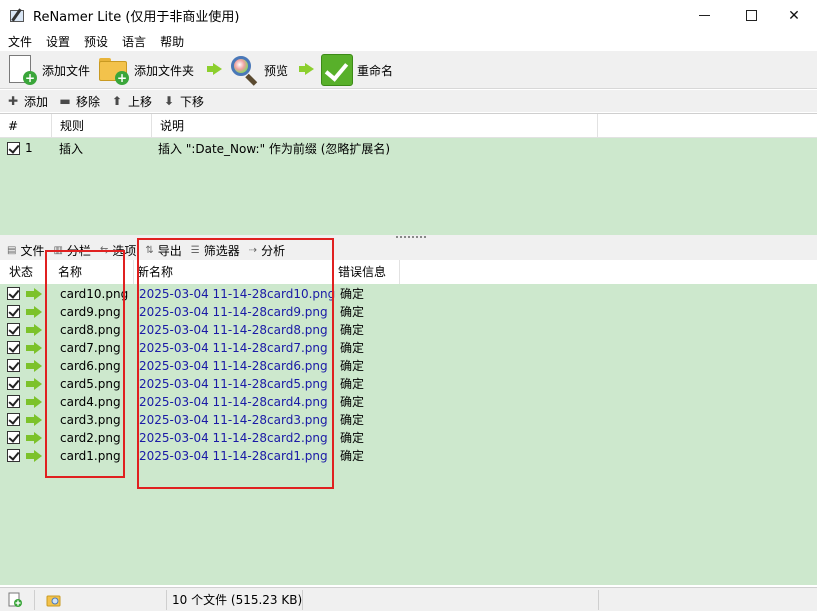  I want to click on highlight-box-new-name-column, so click(235, 363).